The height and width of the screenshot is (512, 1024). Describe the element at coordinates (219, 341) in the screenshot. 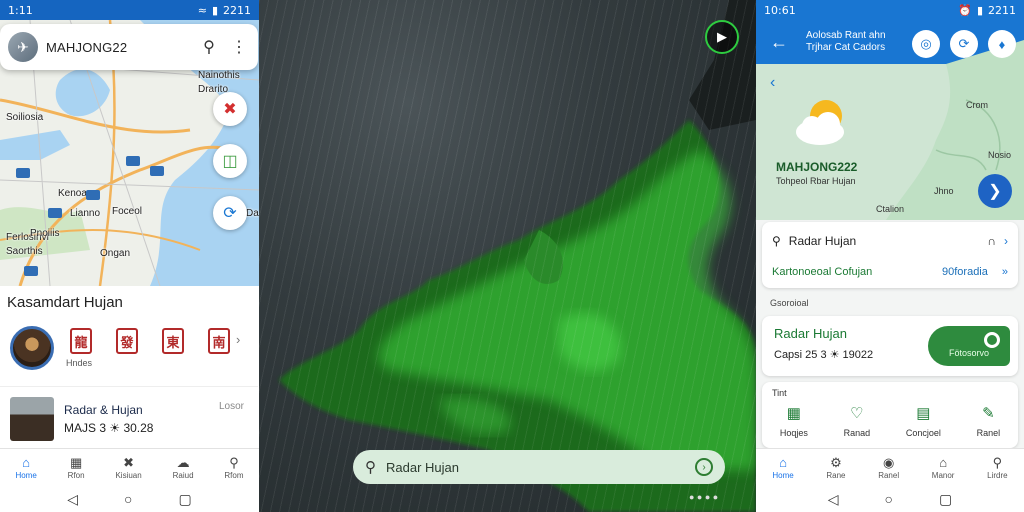

I see `mahjong-tile: 南` at that location.